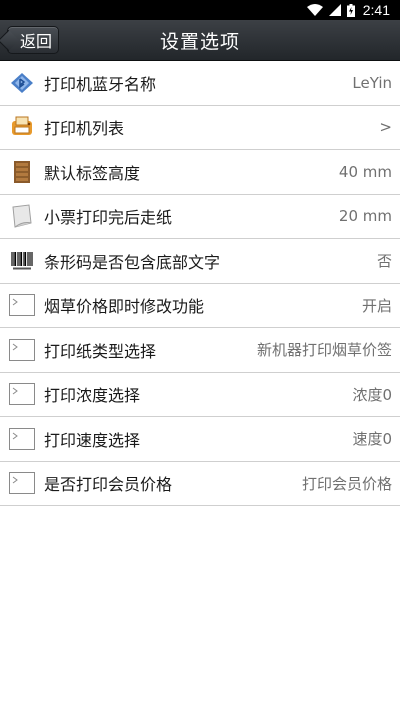 Image resolution: width=400 pixels, height=711 pixels. What do you see at coordinates (372, 394) in the screenshot?
I see `setting-value: 浓度0` at bounding box center [372, 394].